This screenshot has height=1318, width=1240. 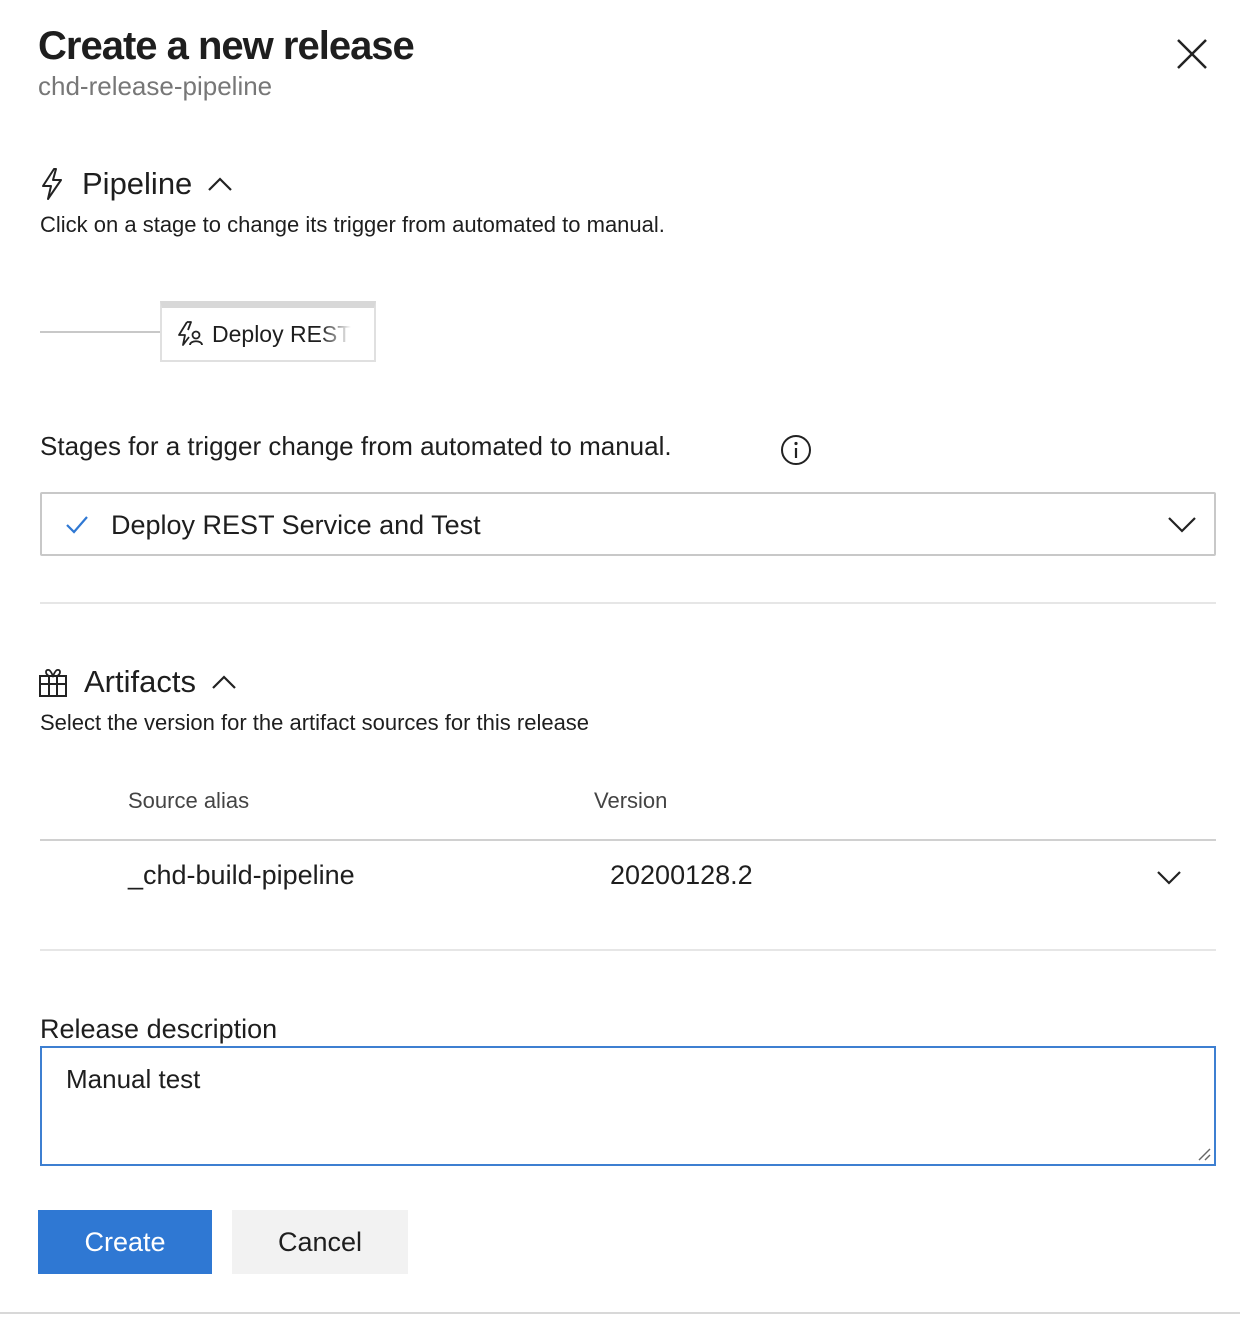 I want to click on create-button: Create, so click(x=125, y=1242).